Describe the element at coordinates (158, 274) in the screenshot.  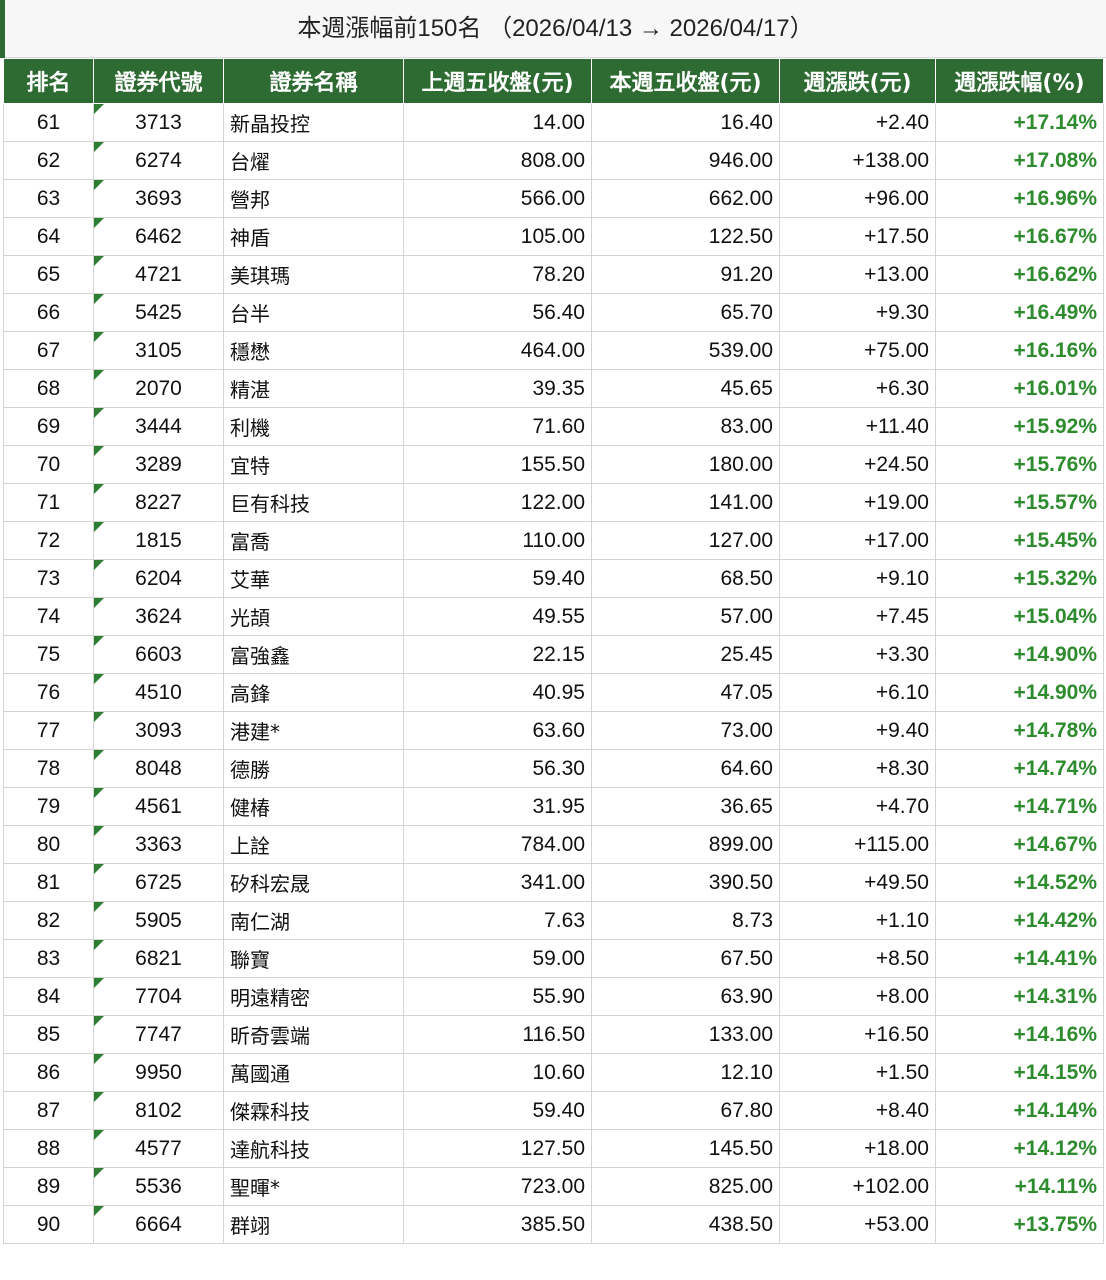
I see `cell-code: 4721` at that location.